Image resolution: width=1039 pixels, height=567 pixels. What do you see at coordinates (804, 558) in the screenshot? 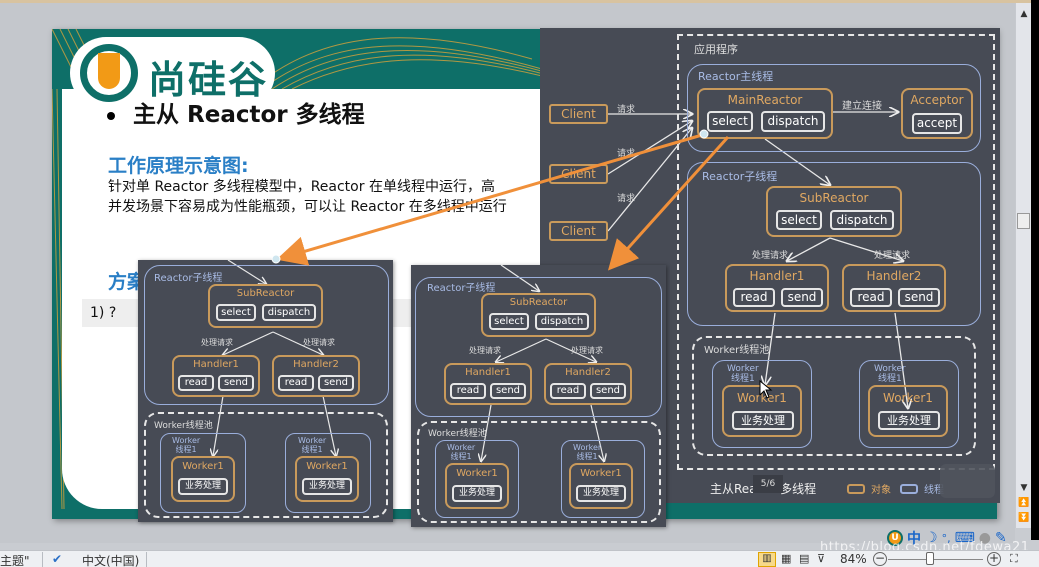
I see `reading-view-button: ▤` at bounding box center [804, 558].